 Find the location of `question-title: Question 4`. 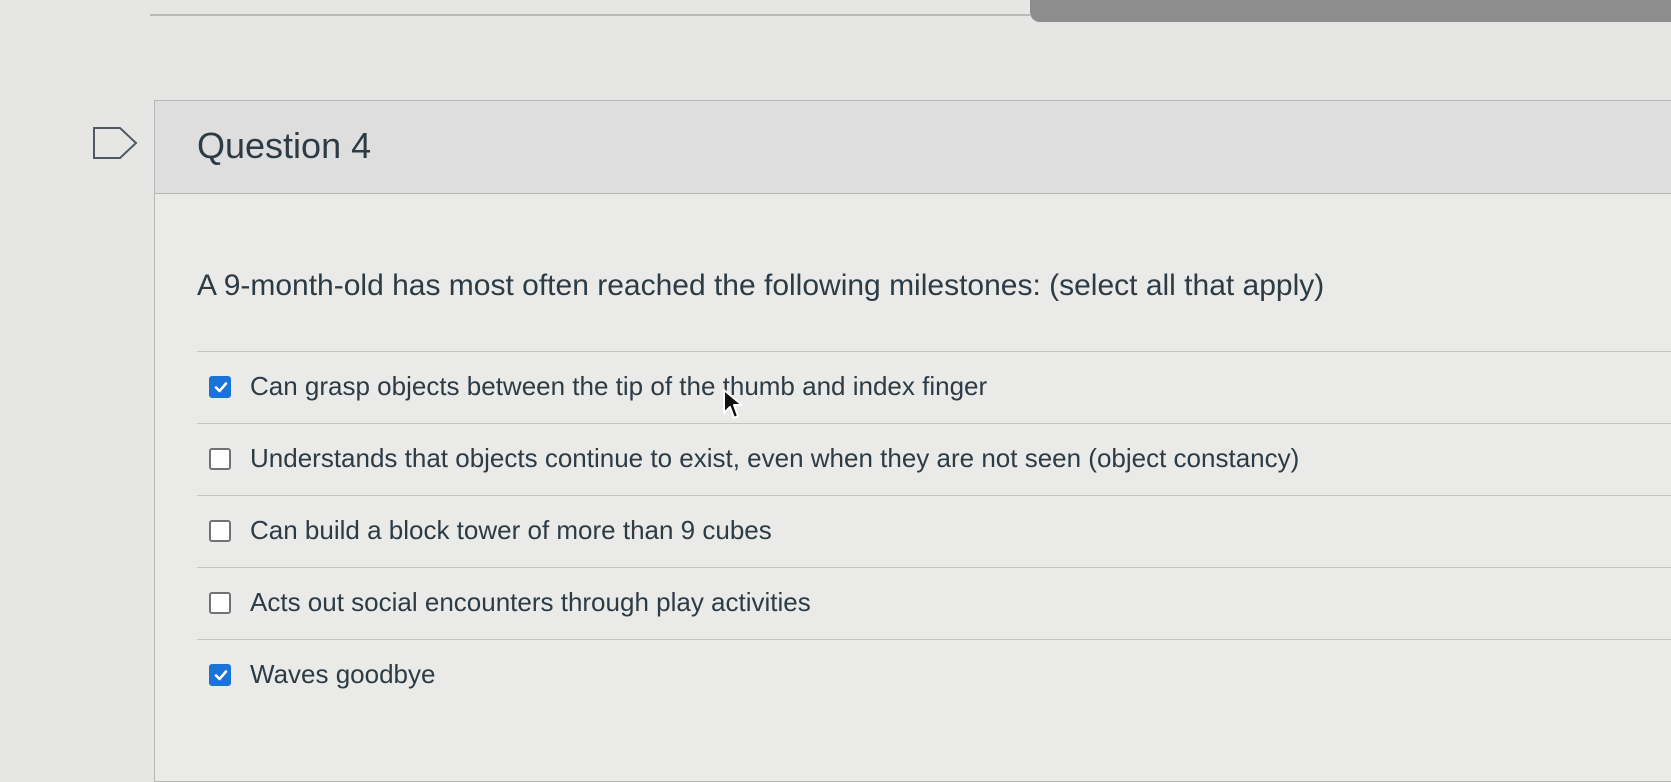

question-title: Question 4 is located at coordinates (284, 145).